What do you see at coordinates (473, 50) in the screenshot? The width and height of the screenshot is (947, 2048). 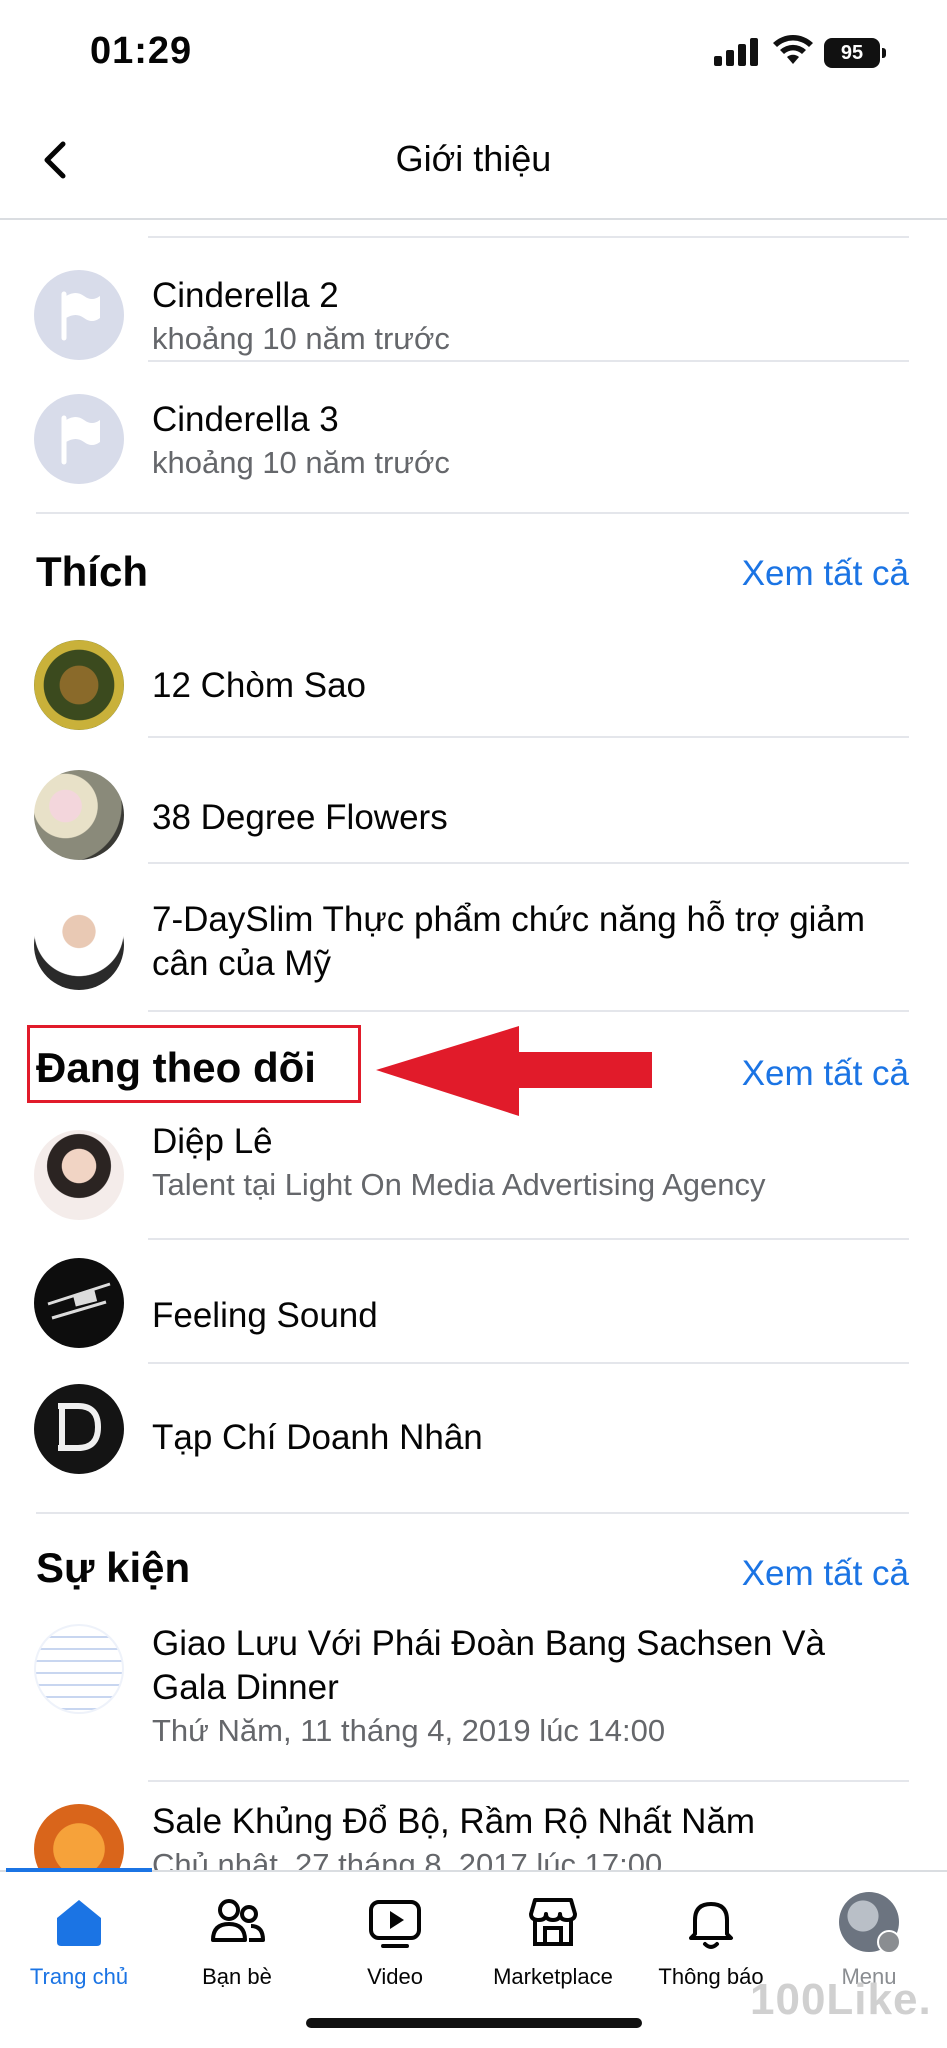 I see `status-bar: 01:29 95` at bounding box center [473, 50].